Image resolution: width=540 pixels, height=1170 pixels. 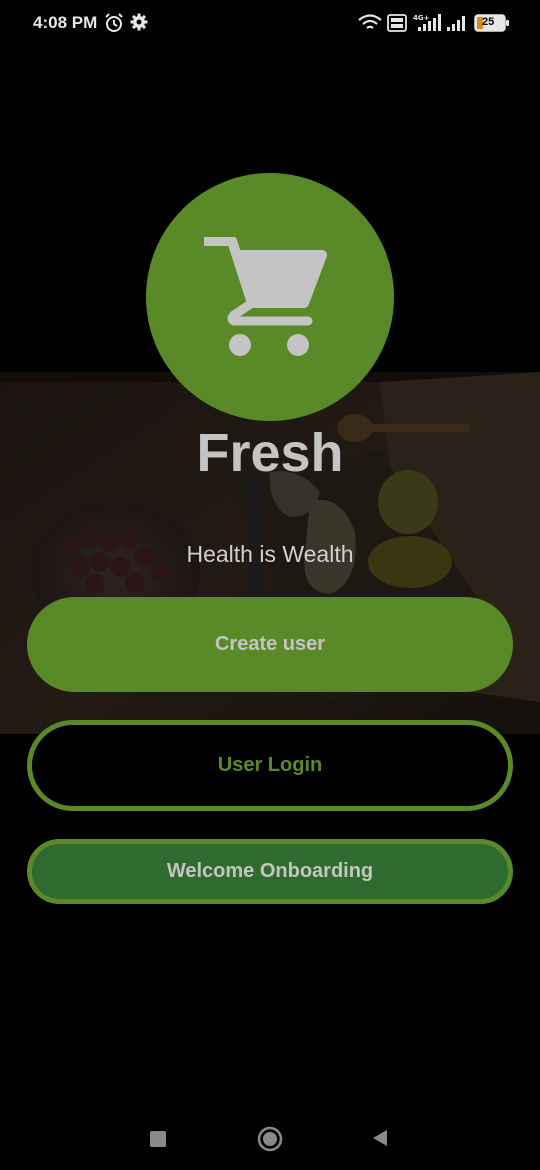 What do you see at coordinates (270, 1139) in the screenshot?
I see `home-icon` at bounding box center [270, 1139].